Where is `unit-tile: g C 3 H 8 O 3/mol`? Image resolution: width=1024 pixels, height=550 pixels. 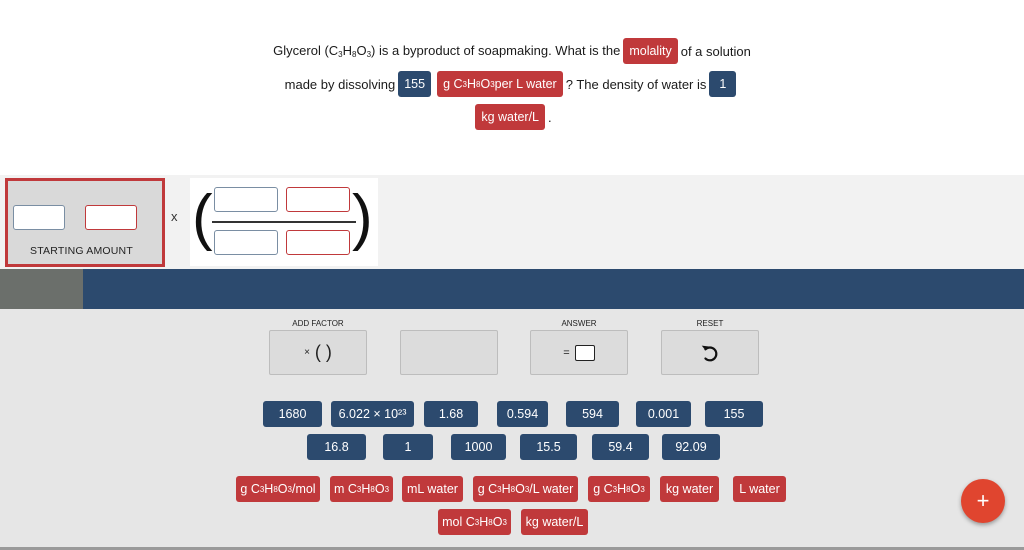 unit-tile: g C 3 H 8 O 3/mol is located at coordinates (278, 489).